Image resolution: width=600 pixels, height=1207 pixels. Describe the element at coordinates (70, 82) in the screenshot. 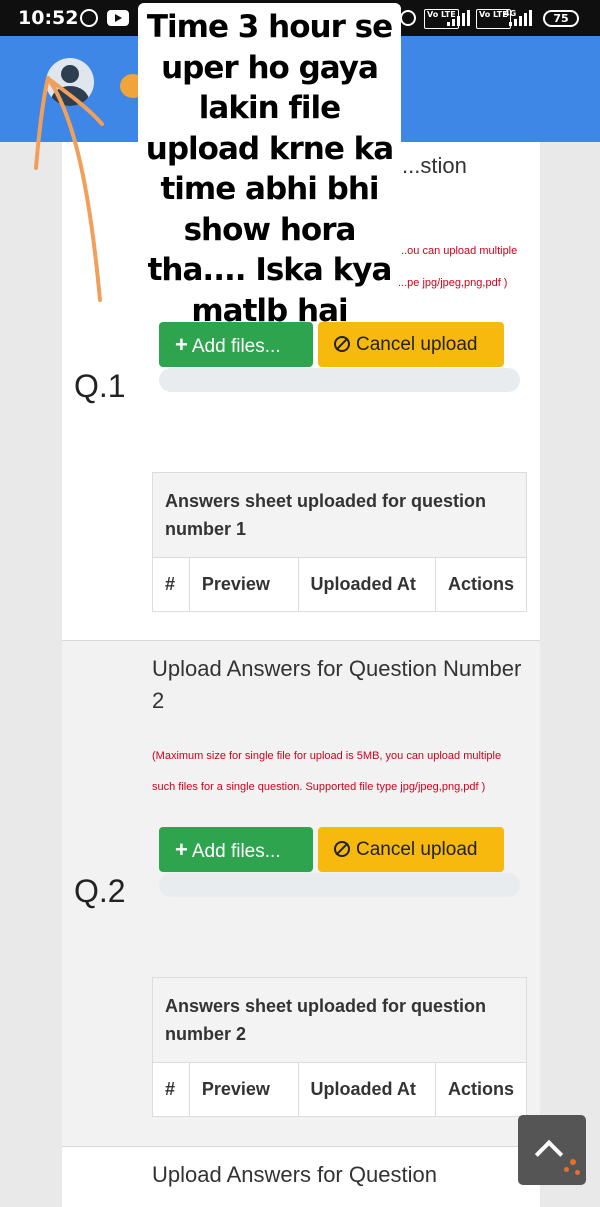

I see `avatar` at that location.